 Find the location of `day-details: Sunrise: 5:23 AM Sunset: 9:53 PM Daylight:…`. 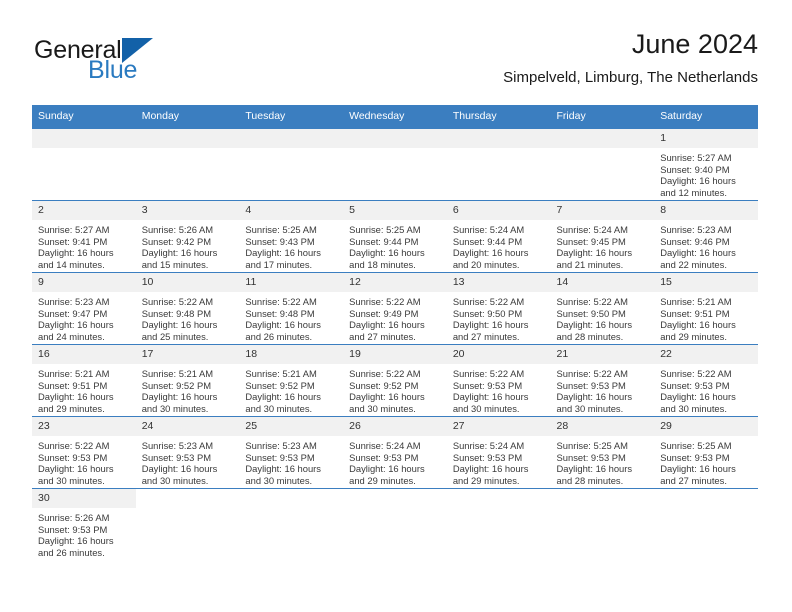

day-details: Sunrise: 5:23 AM Sunset: 9:53 PM Daylight:… is located at coordinates (291, 461).